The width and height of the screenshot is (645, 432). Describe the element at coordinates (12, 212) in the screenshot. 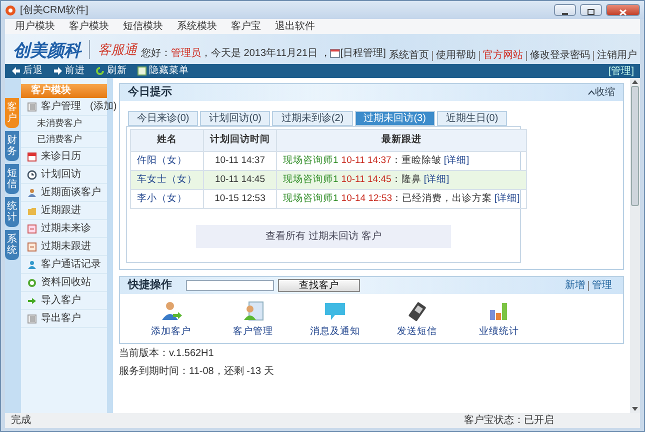

I see `side-tab: 统计` at that location.